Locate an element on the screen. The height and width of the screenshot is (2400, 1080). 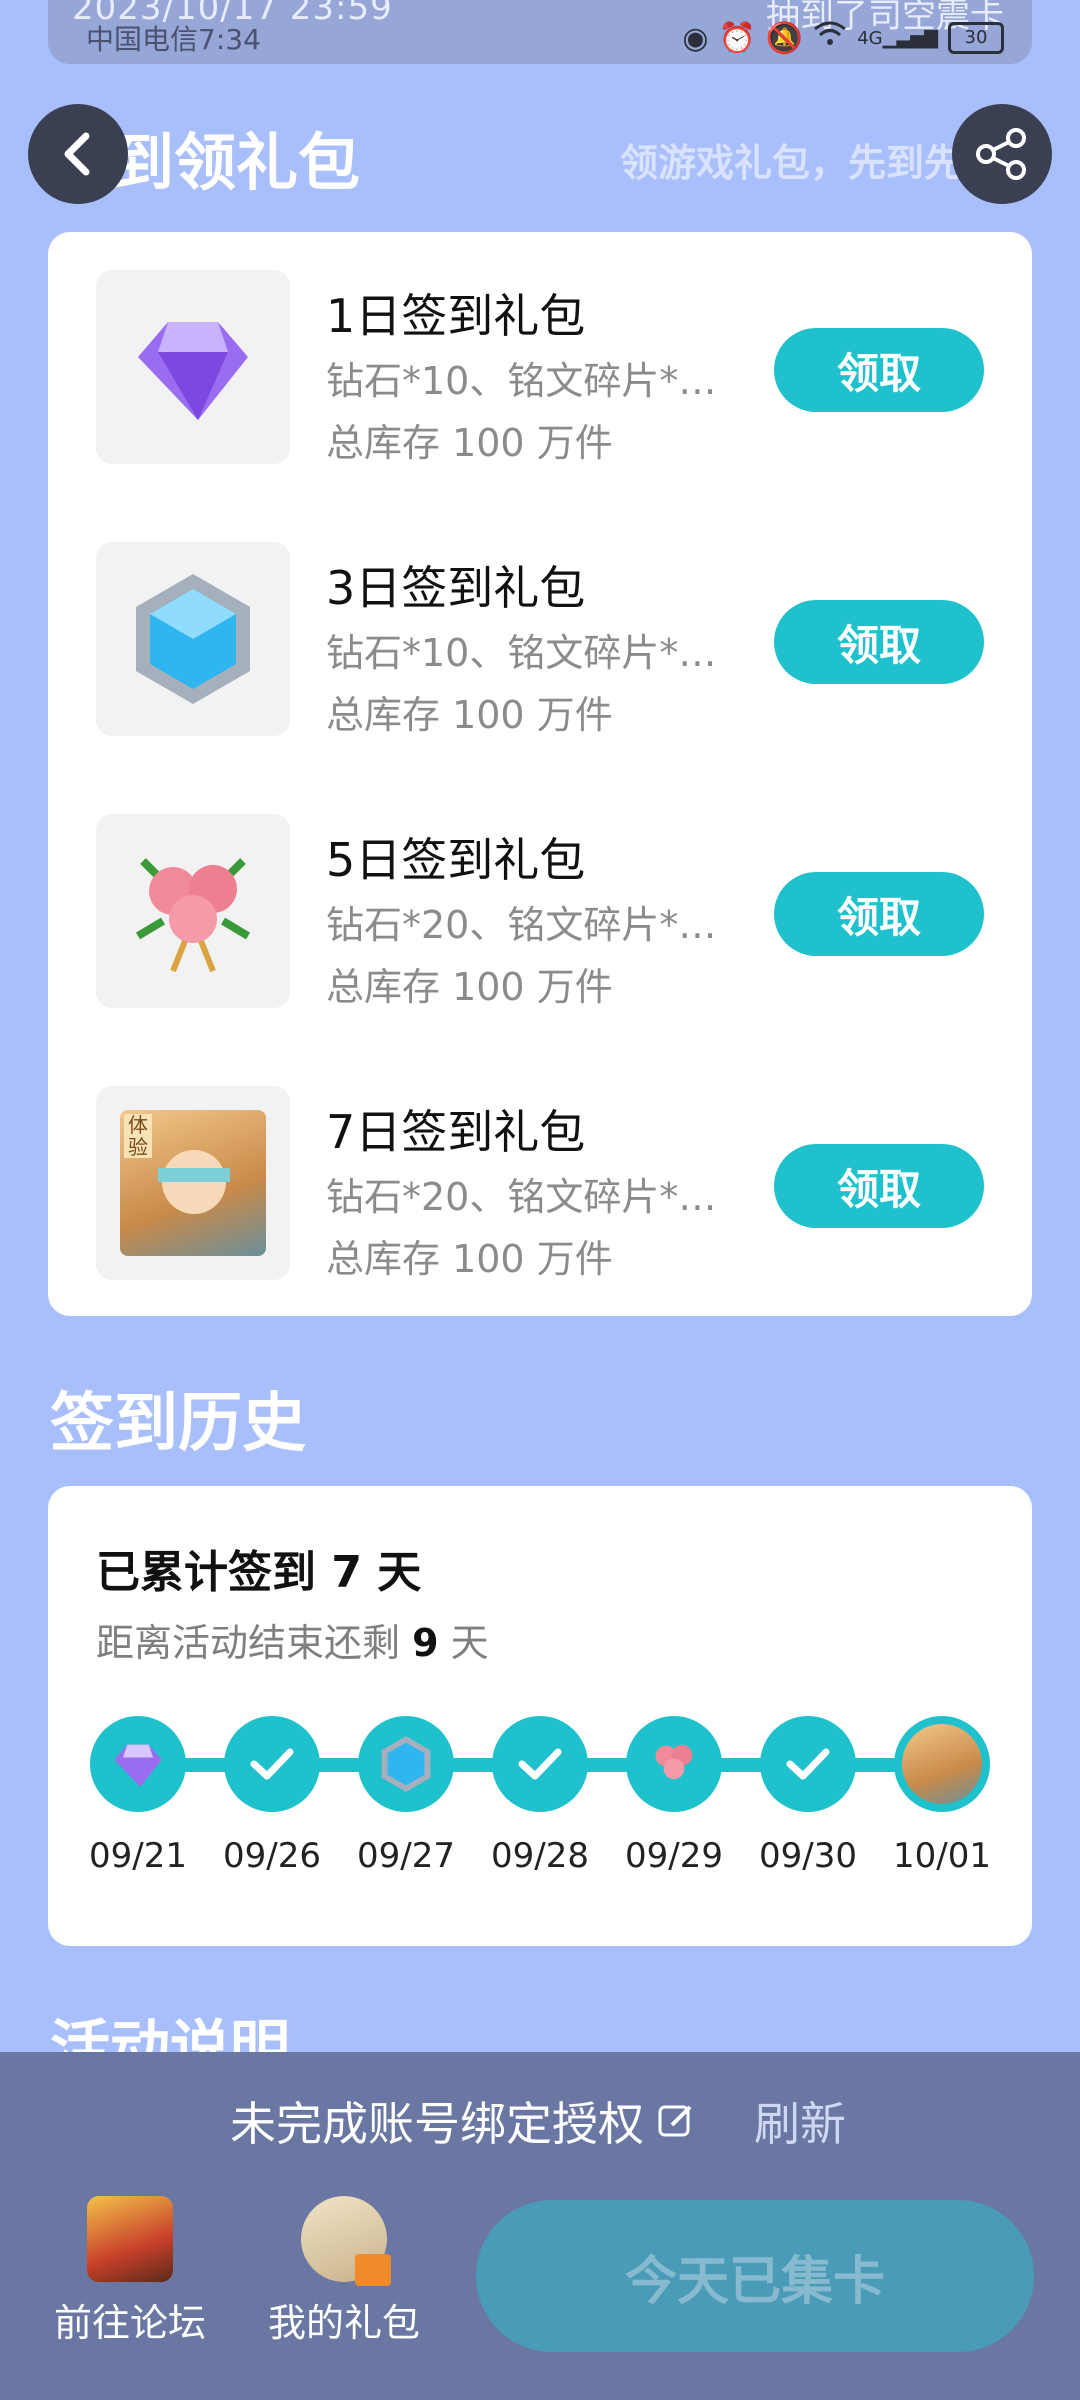
signal-icon: 4G▁▃▅▇ is located at coordinates (897, 38).